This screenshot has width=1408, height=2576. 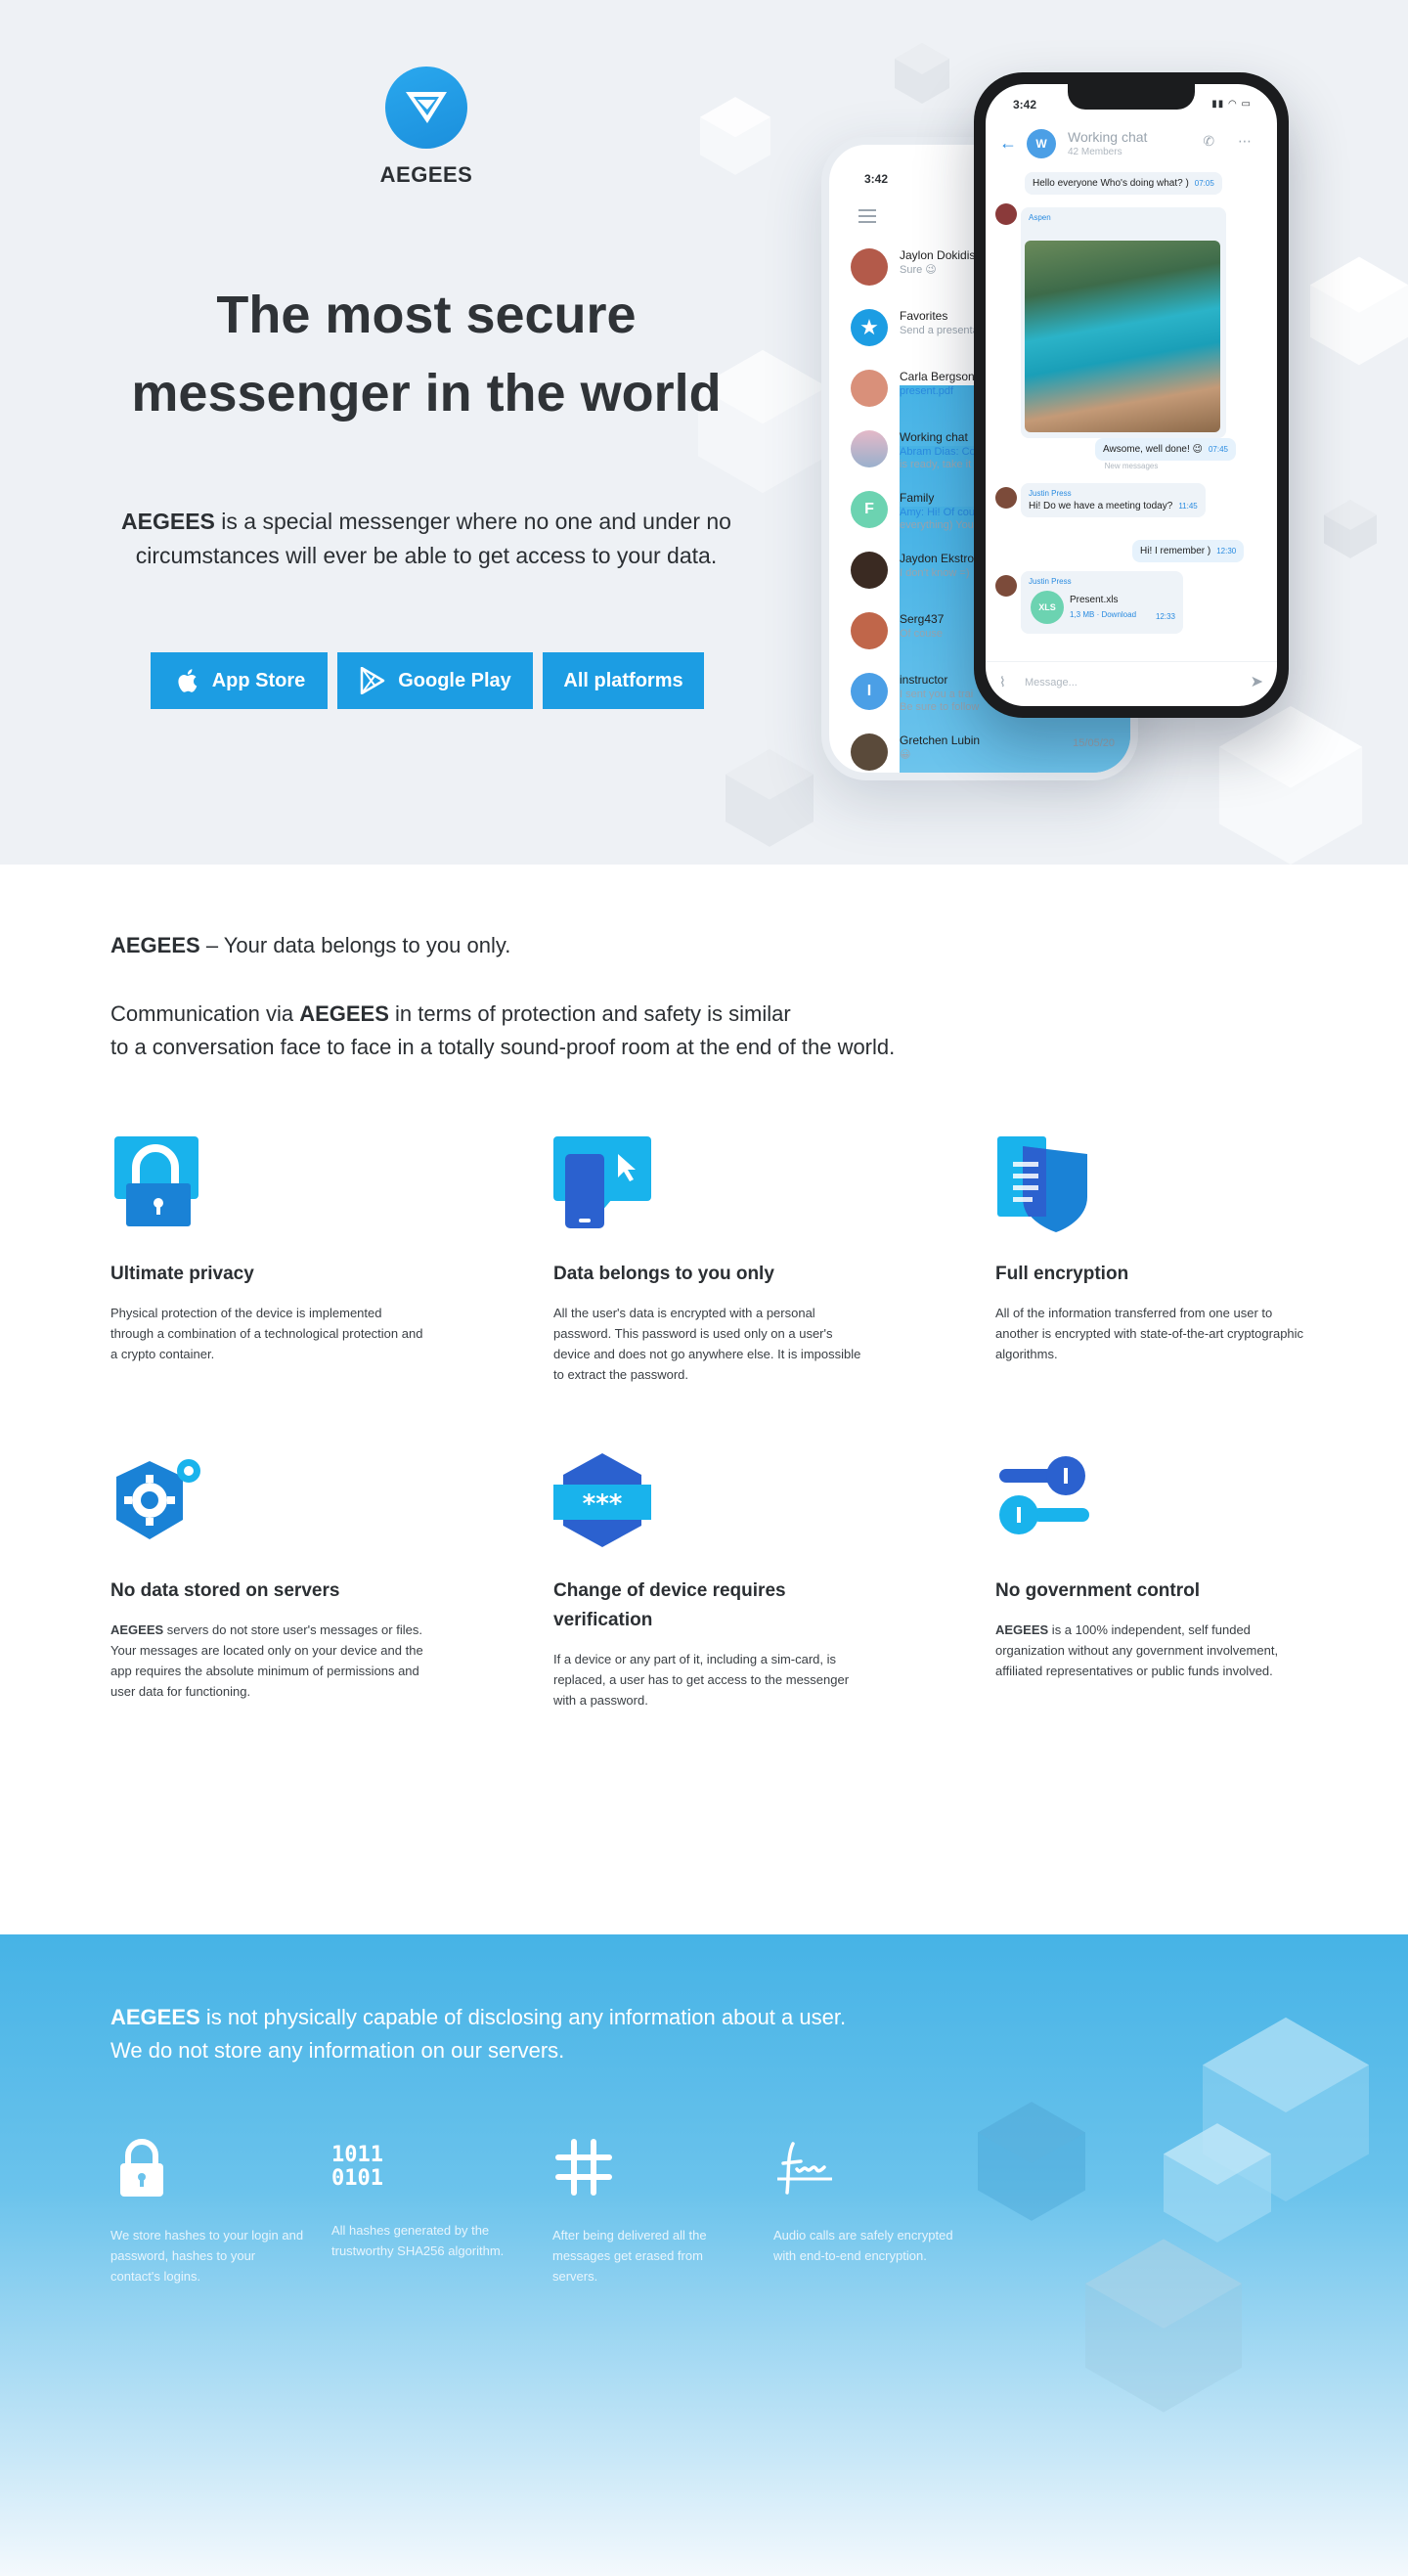 I want to click on chat-preview: Send a presentati, so click(x=942, y=330).